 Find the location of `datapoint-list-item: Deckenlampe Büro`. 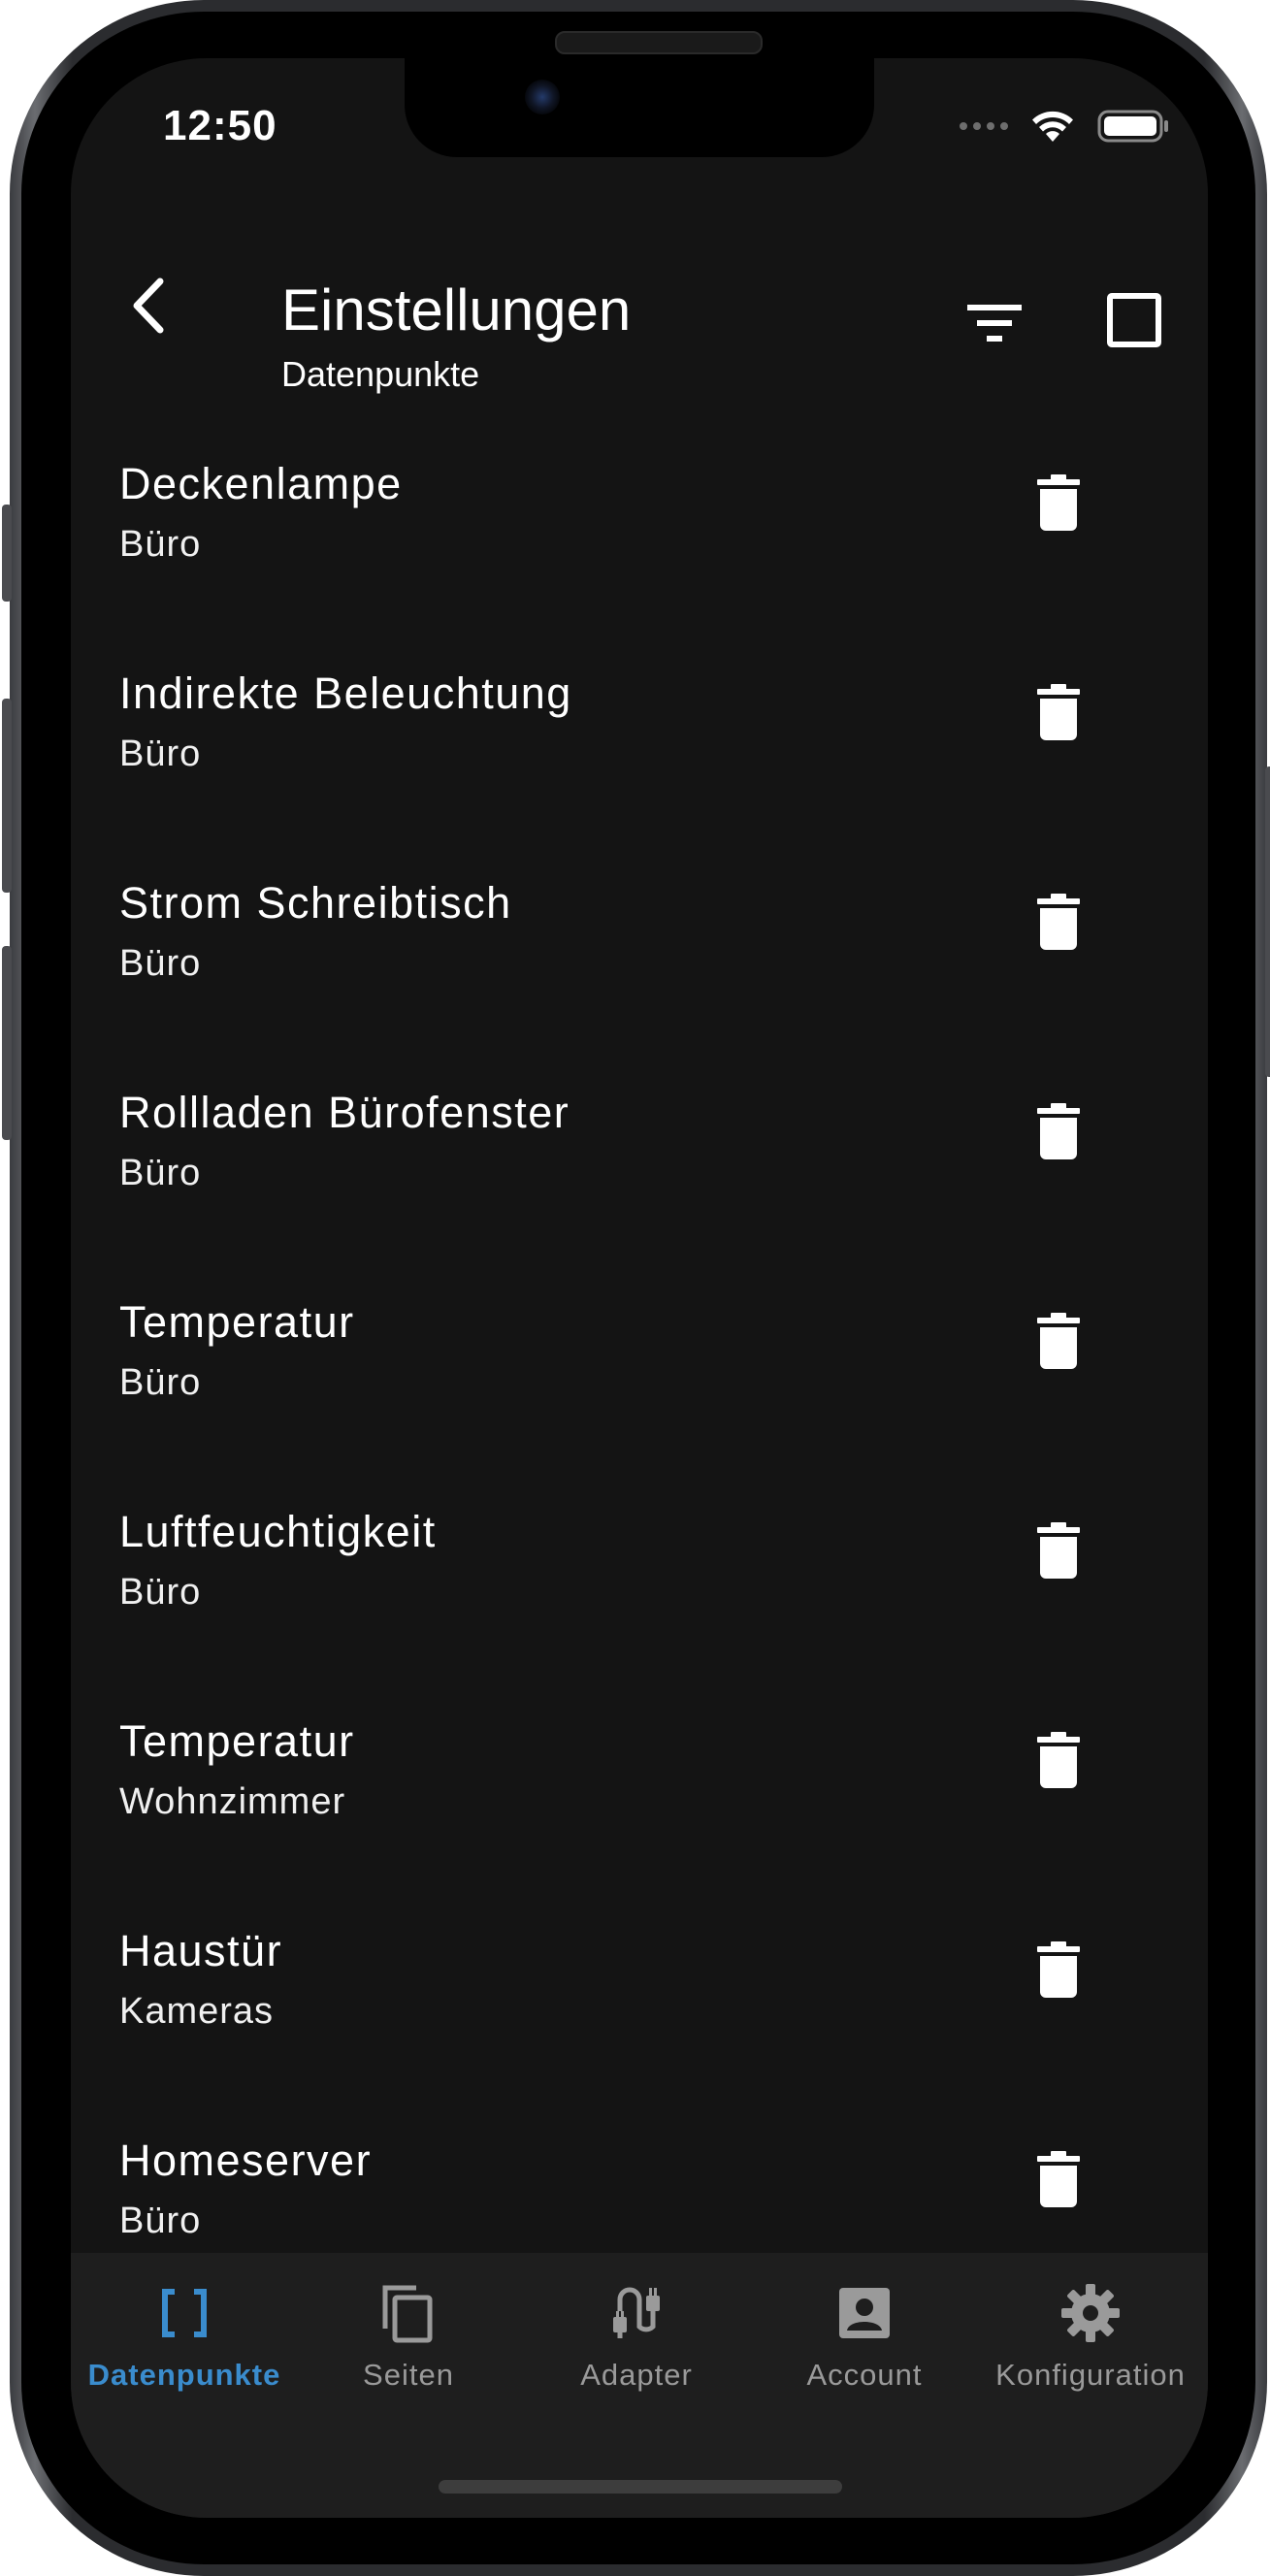

datapoint-list-item: Deckenlampe Büro is located at coordinates (639, 513).